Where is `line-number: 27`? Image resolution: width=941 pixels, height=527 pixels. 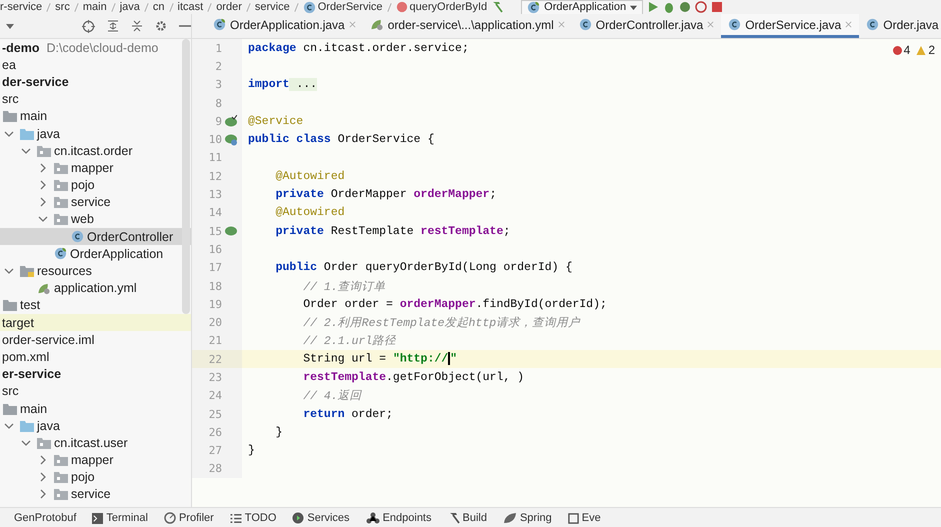
line-number: 27 is located at coordinates (215, 451).